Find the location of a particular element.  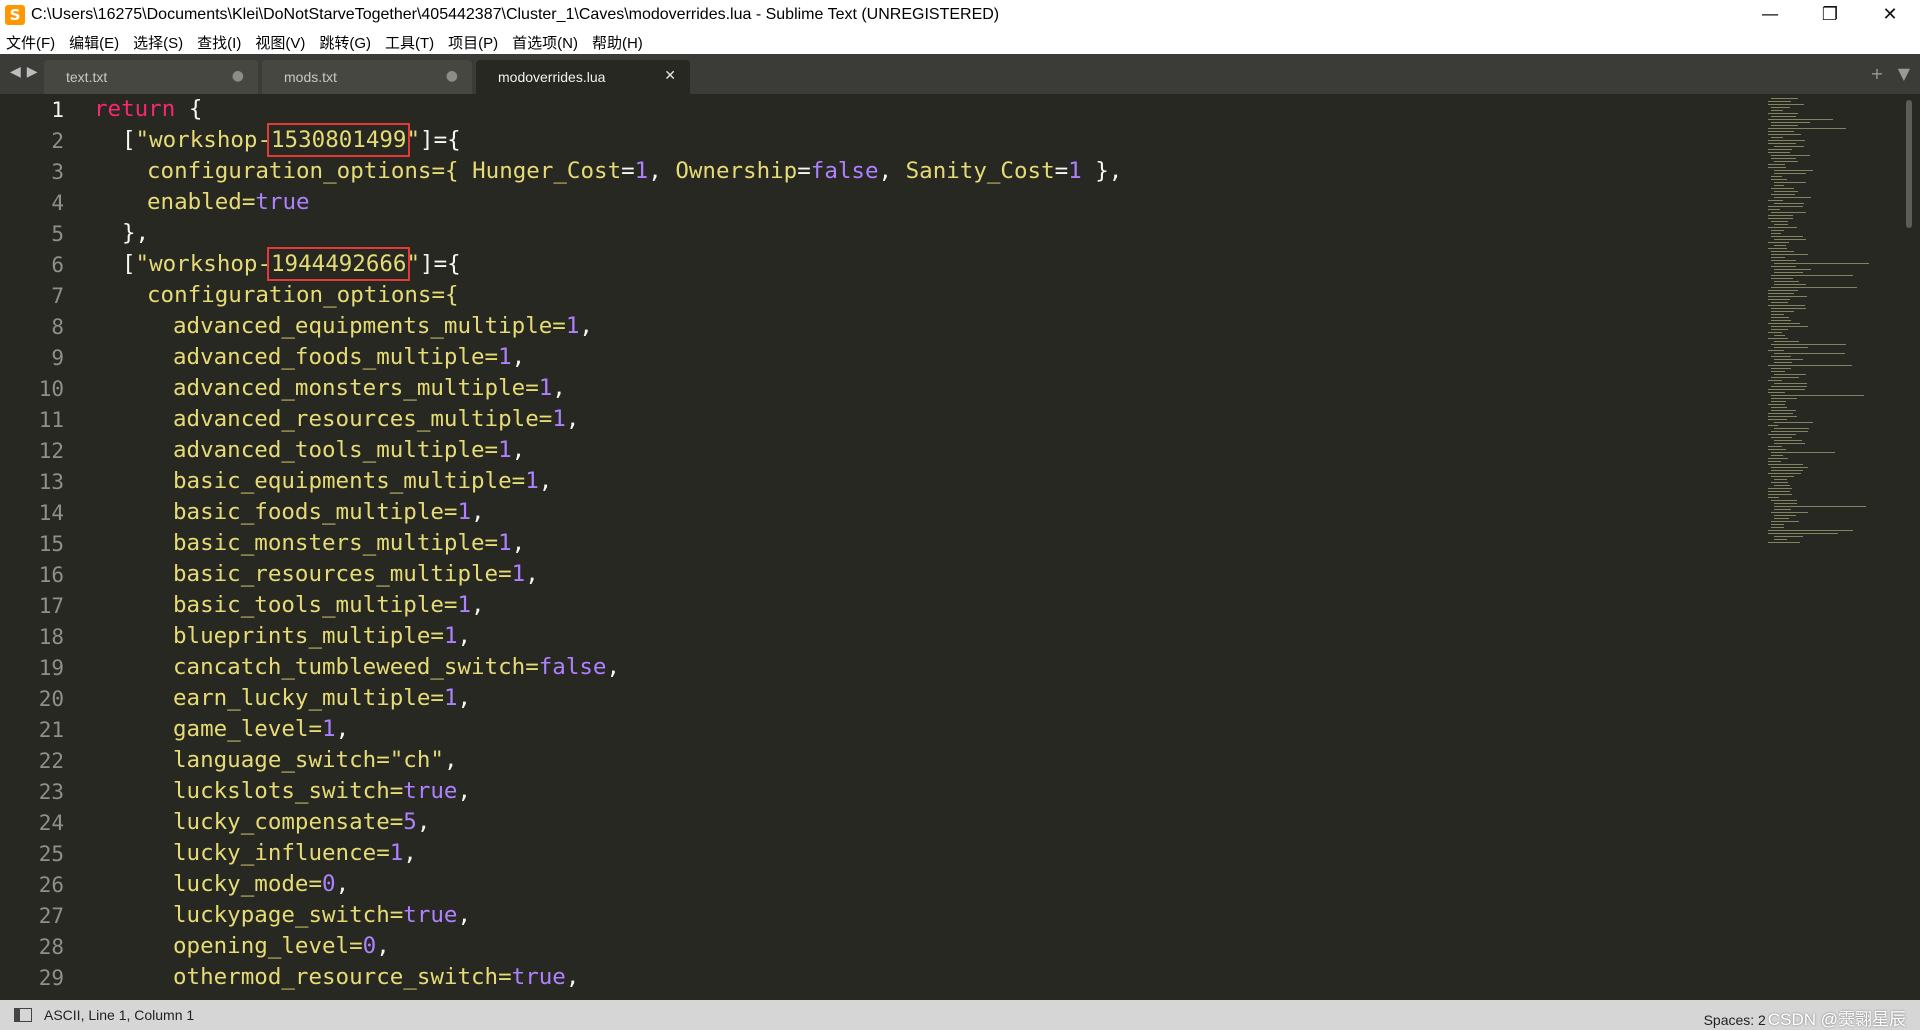

code-line: lucky_mode=0, is located at coordinates (261, 884).